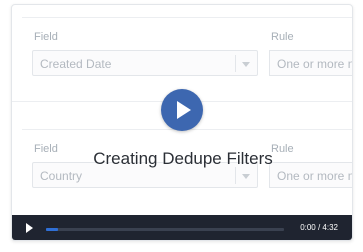 The height and width of the screenshot is (252, 363). What do you see at coordinates (183, 158) in the screenshot?
I see `video-title: Creating Dedupe Filters` at bounding box center [183, 158].